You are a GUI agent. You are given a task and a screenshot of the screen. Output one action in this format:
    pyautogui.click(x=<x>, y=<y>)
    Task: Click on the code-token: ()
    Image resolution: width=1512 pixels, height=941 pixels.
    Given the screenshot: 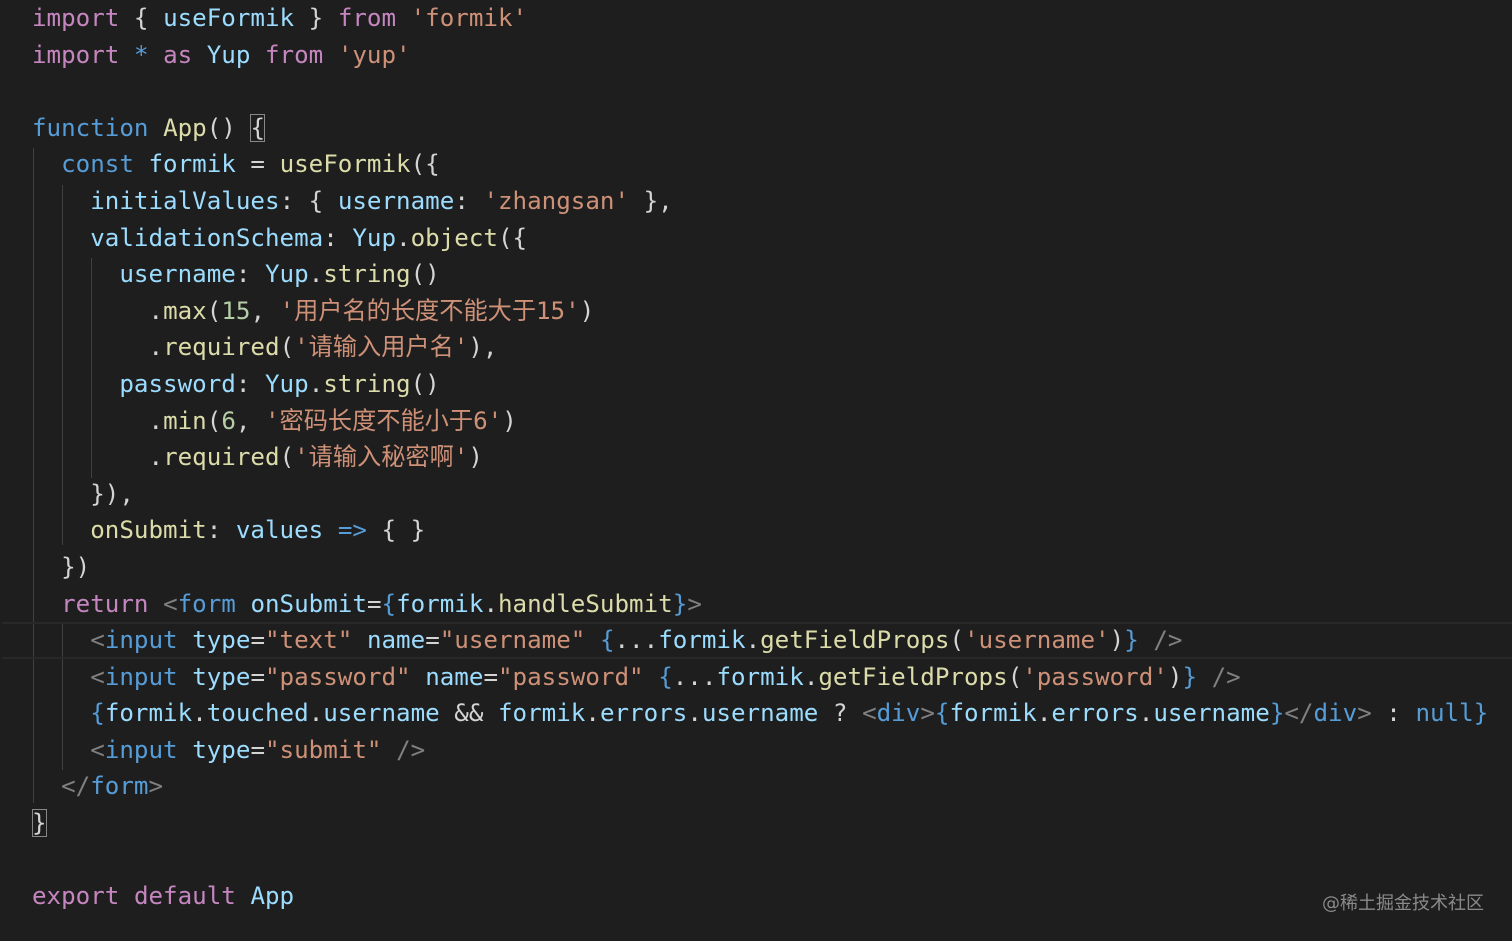 What is the action you would take?
    pyautogui.click(x=425, y=383)
    